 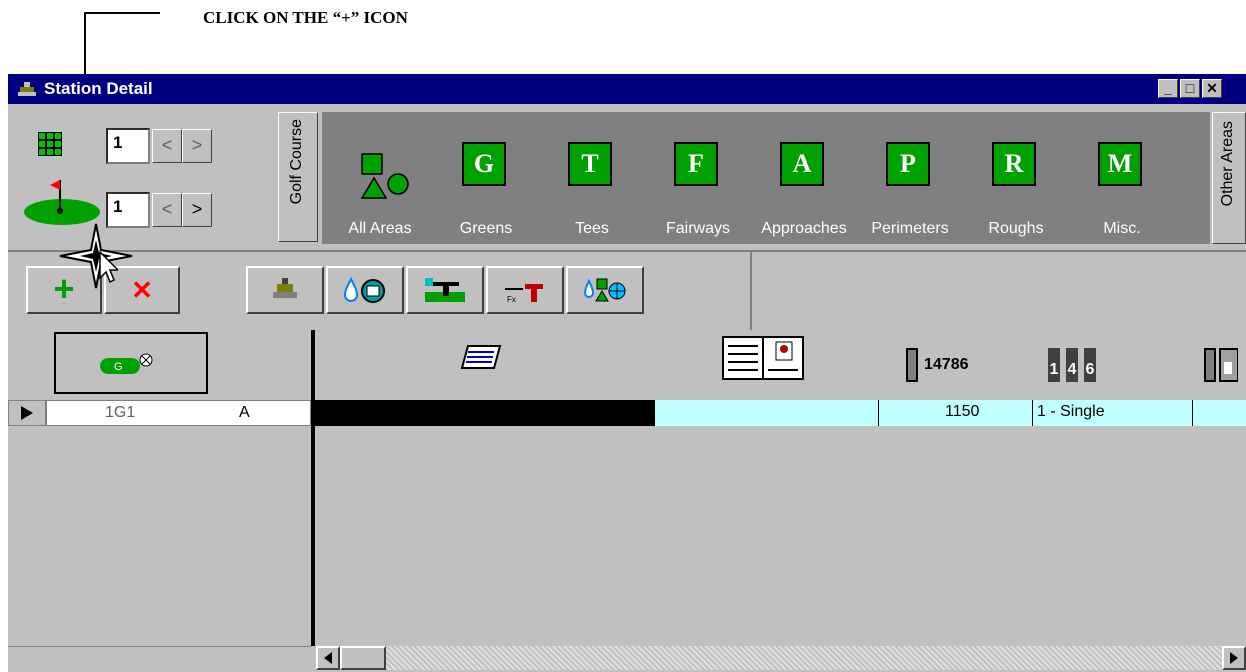 I want to click on mouse-pointer-icon, so click(x=108, y=267).